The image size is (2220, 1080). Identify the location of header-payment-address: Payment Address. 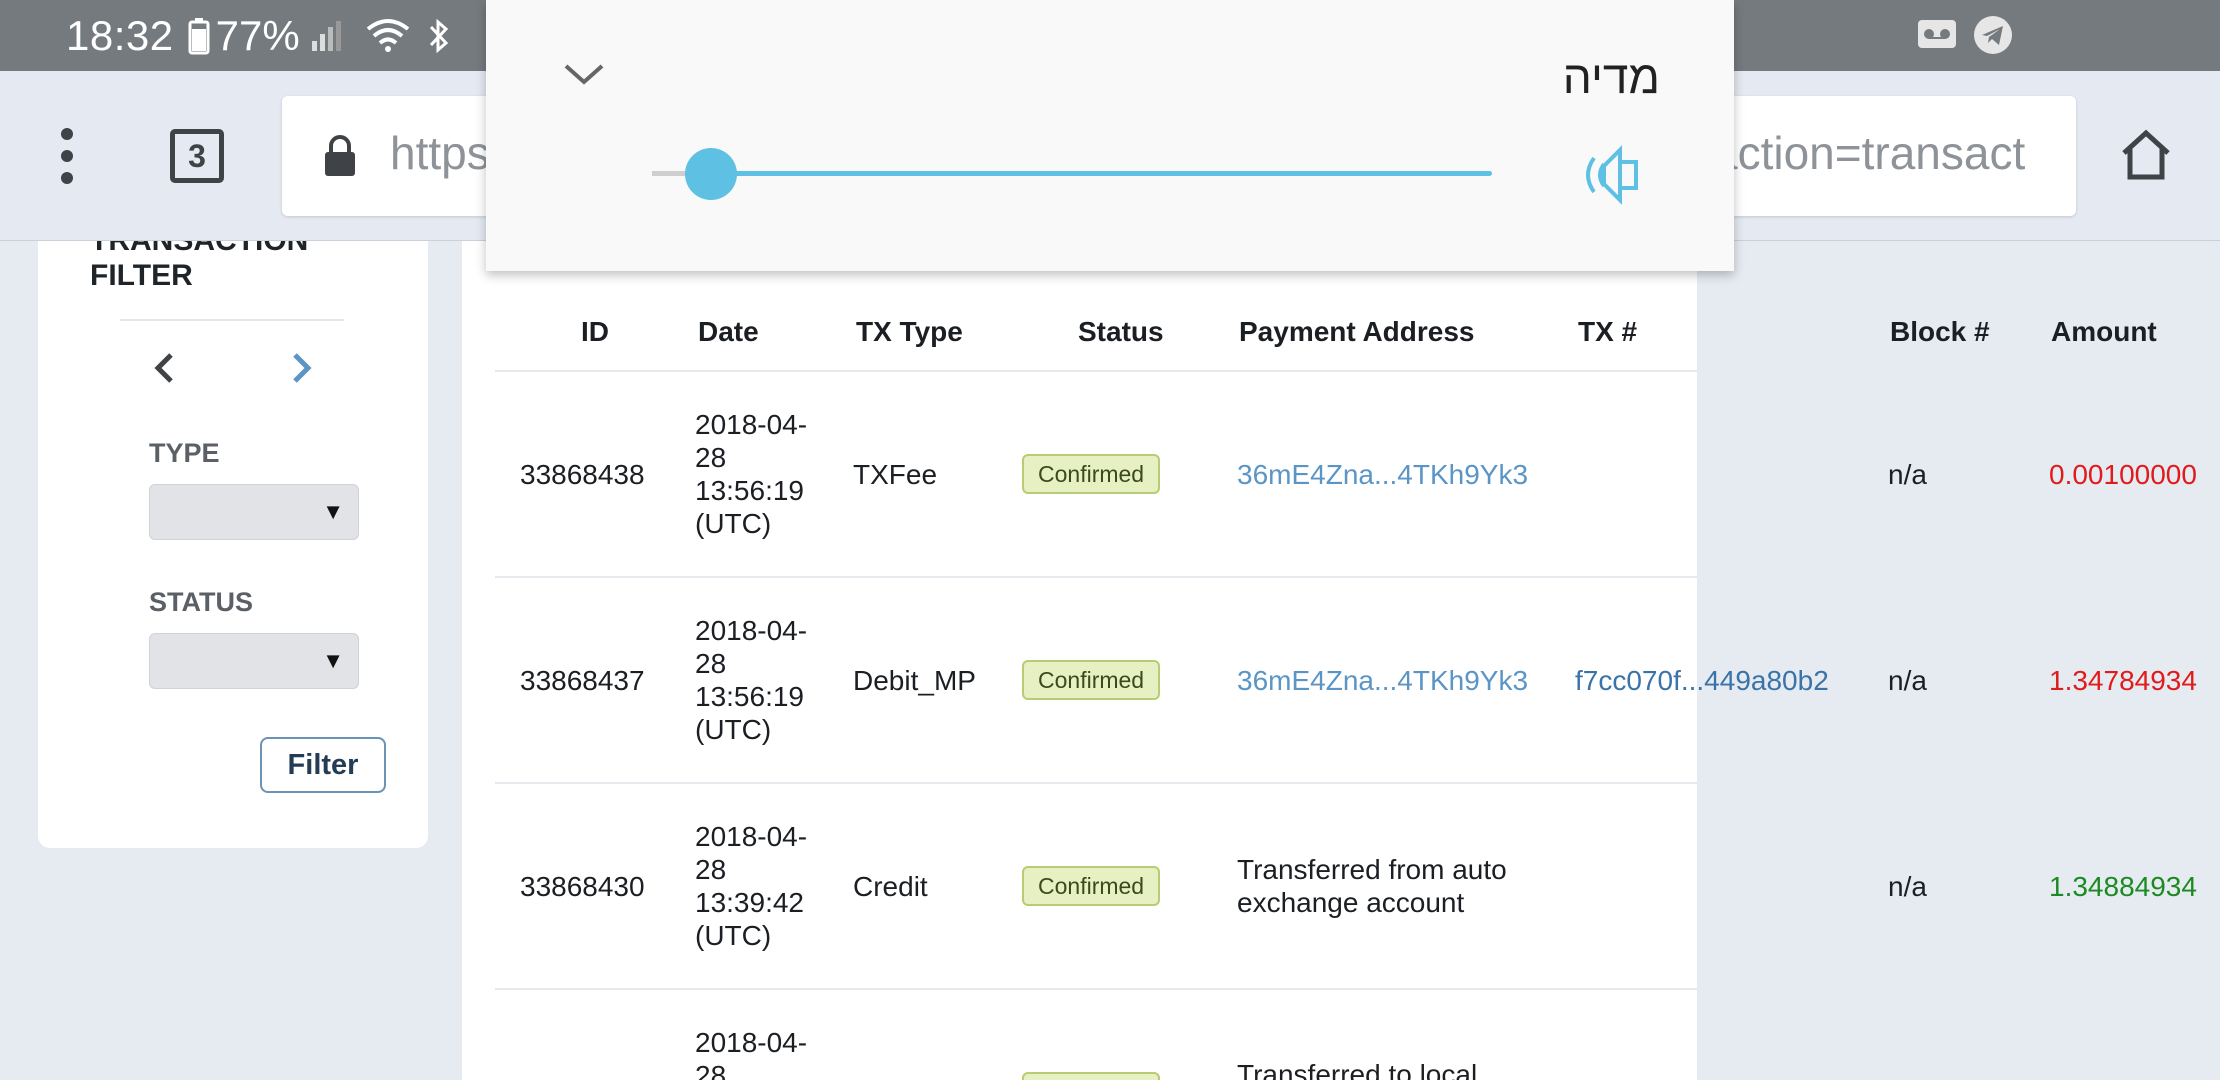
(1357, 332).